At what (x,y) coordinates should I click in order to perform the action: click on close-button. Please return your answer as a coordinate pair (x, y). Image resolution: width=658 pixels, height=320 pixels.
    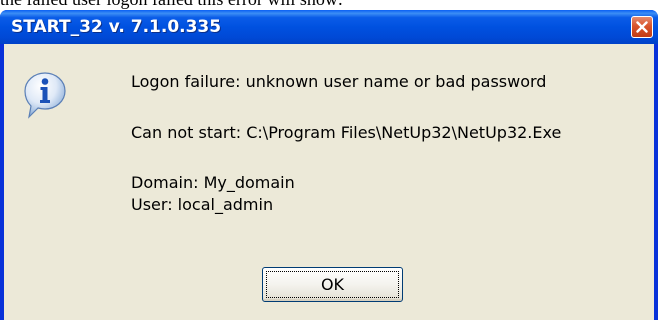
    Looking at the image, I should click on (642, 27).